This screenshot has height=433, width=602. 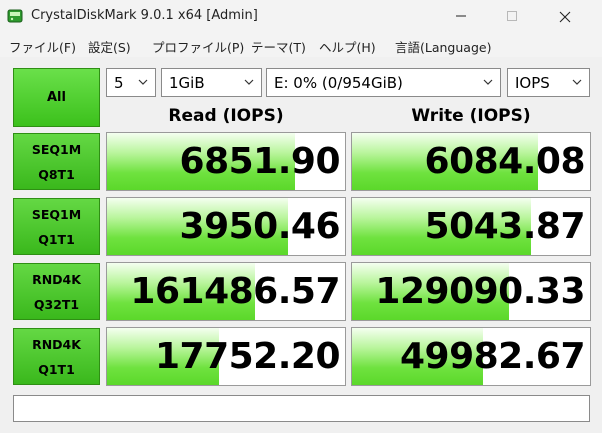 I want to click on unit-value: IOPS, so click(x=532, y=82).